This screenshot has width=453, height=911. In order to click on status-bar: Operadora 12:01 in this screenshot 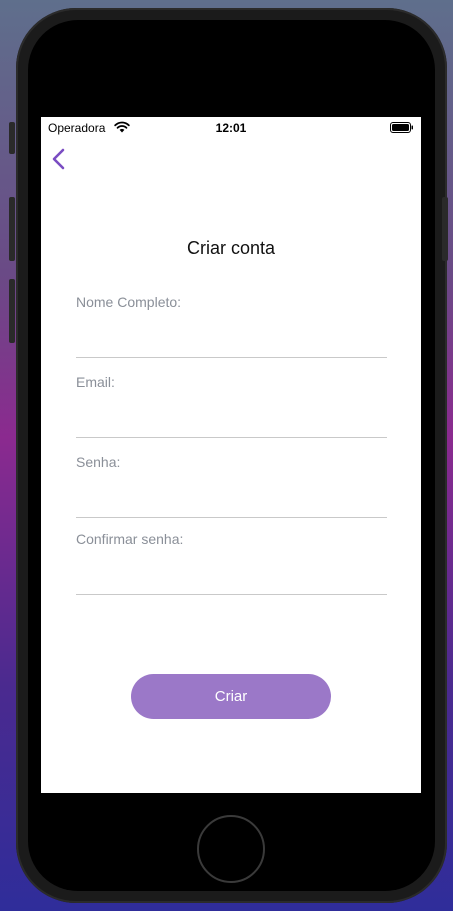, I will do `click(231, 127)`.